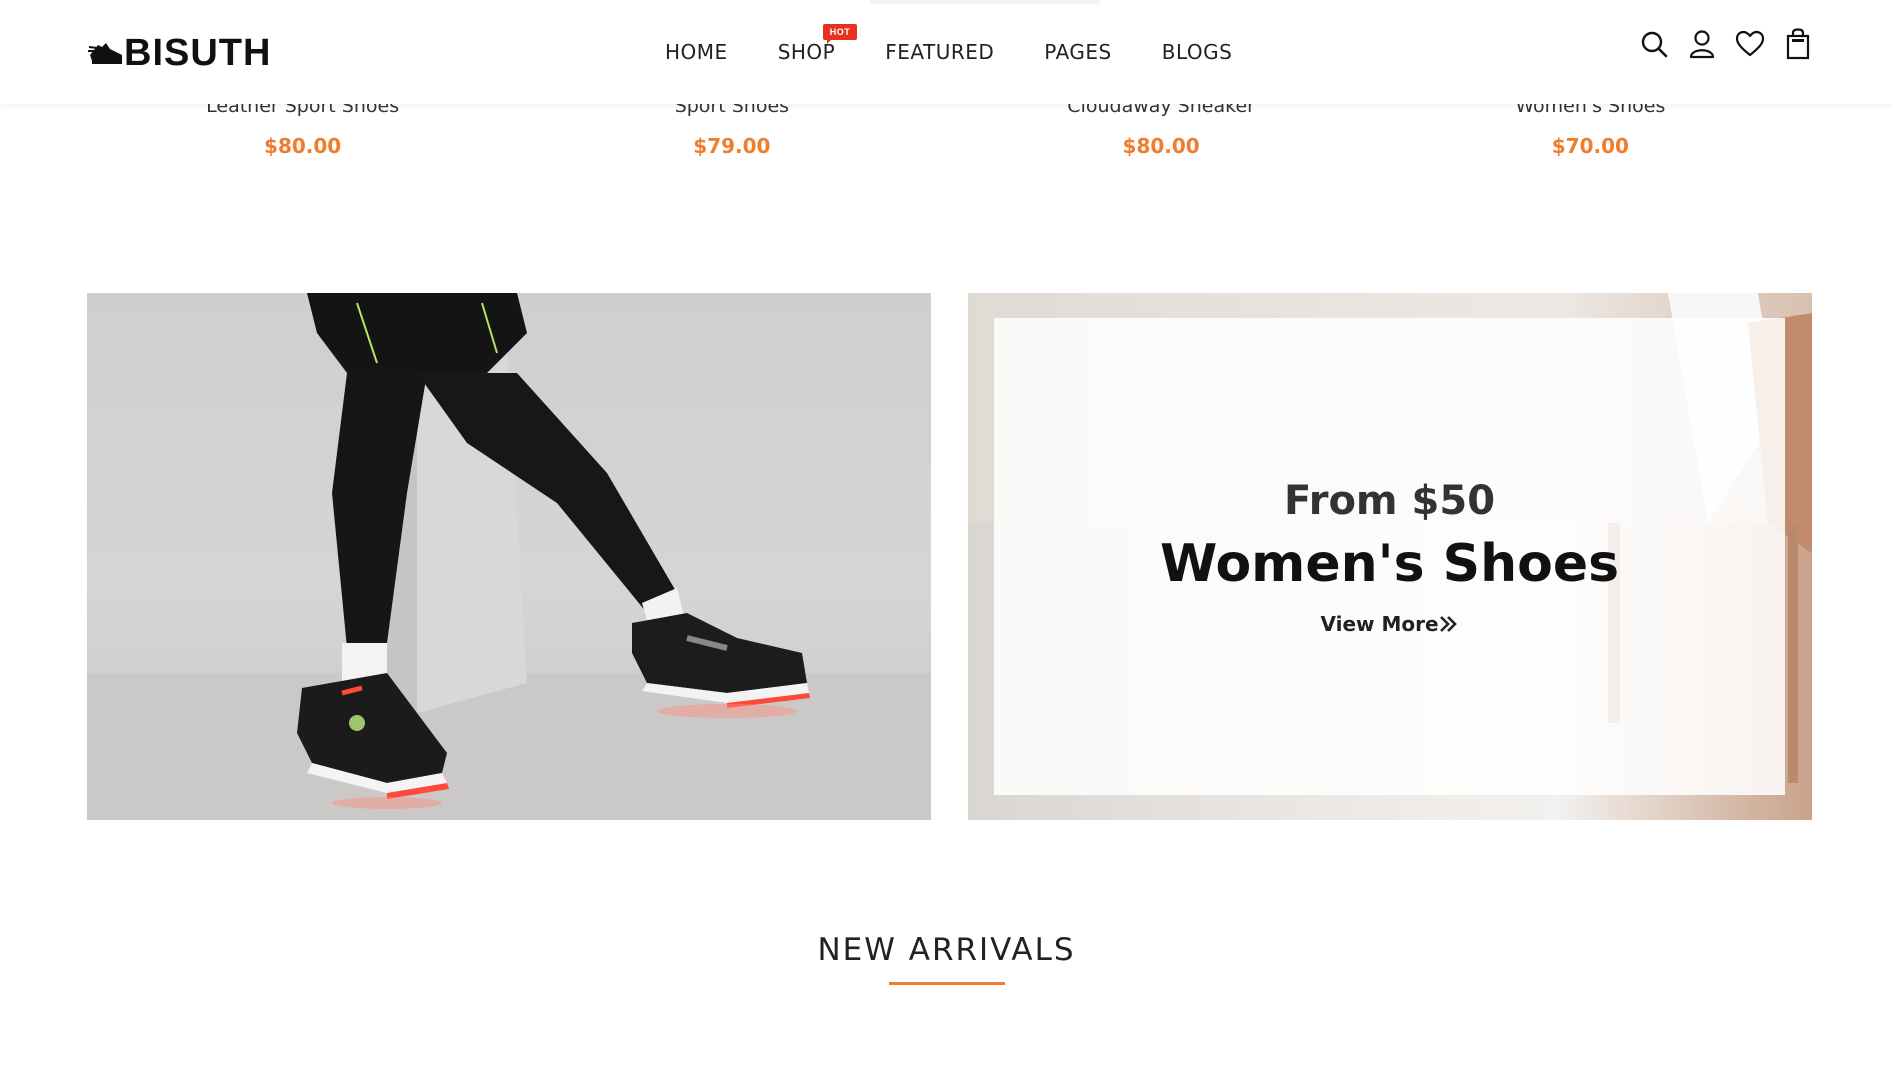  What do you see at coordinates (818, 44) in the screenshot?
I see `nav-shop: SHOP HOT` at bounding box center [818, 44].